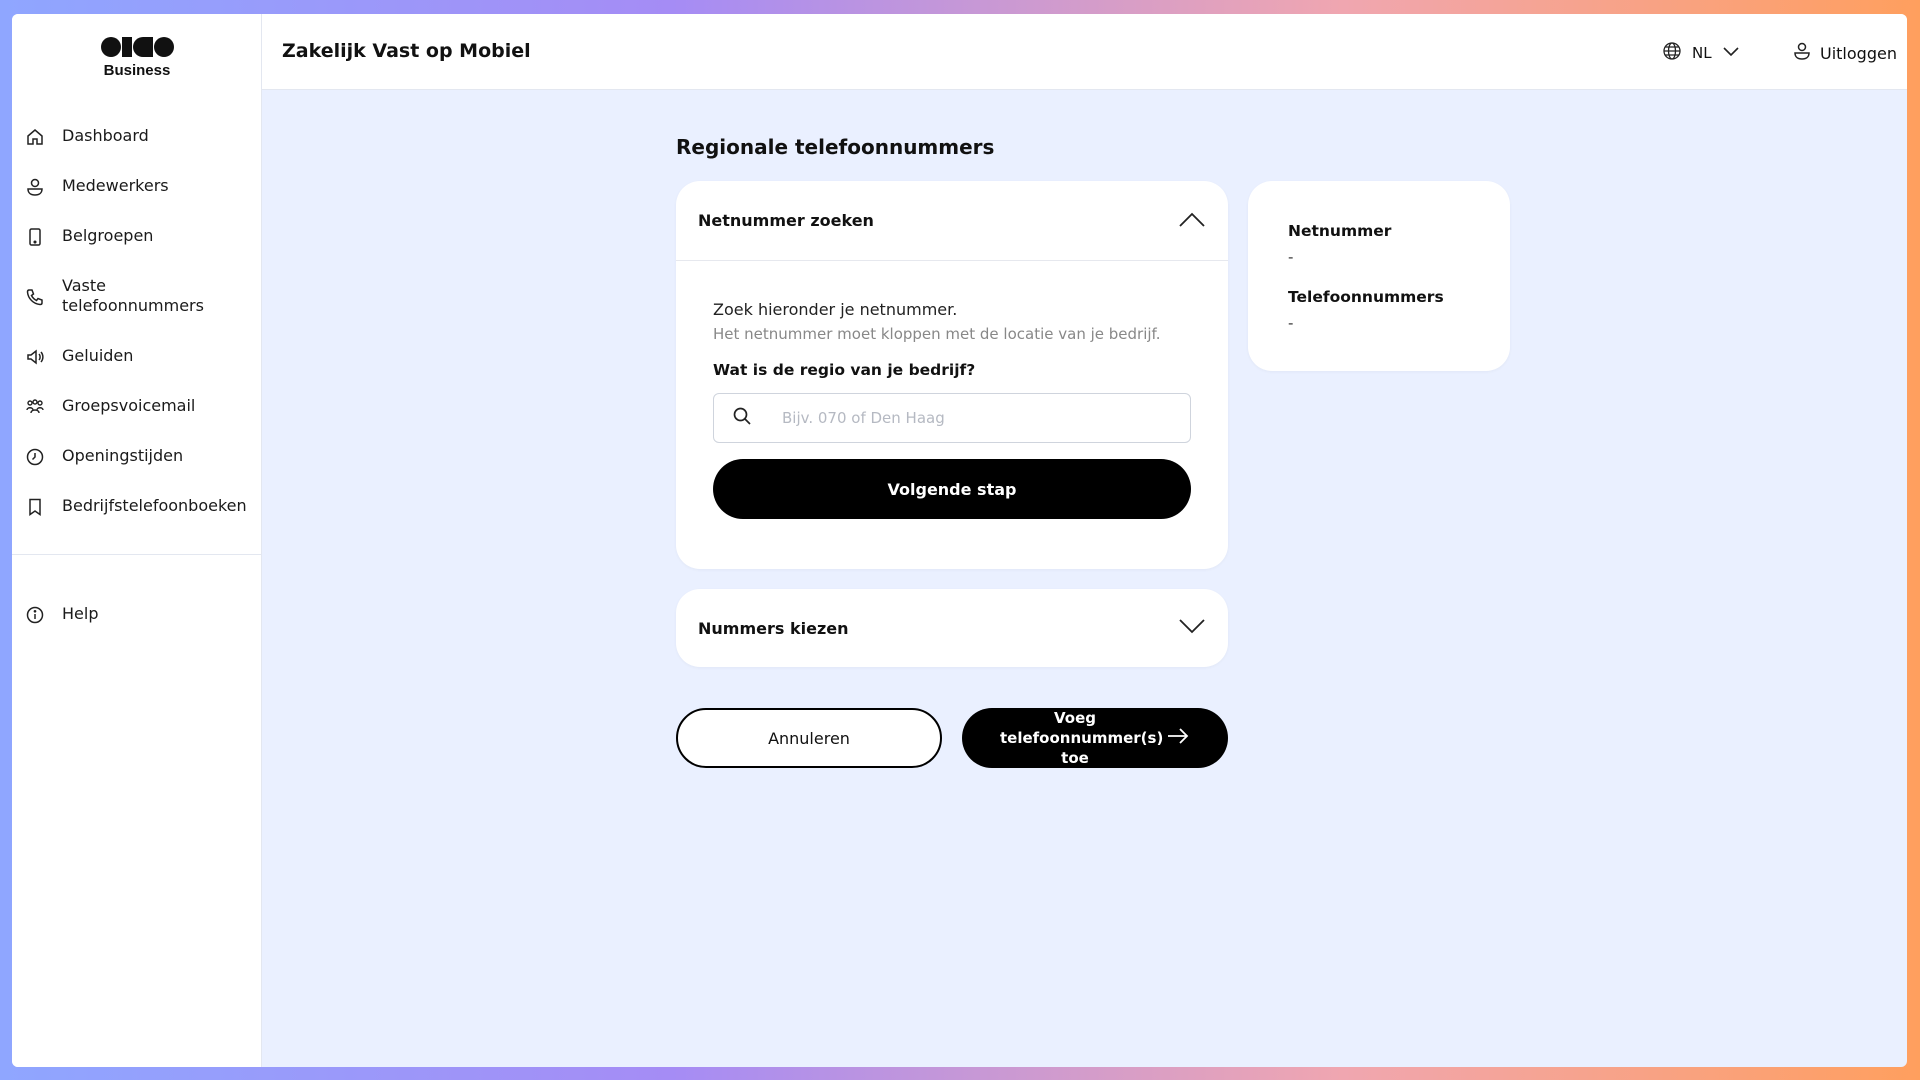 This screenshot has width=1920, height=1080. What do you see at coordinates (137, 521) in the screenshot?
I see `sidebar-item-bedrijfstelefoonboeken: Bedrijfstelefoonboeken` at bounding box center [137, 521].